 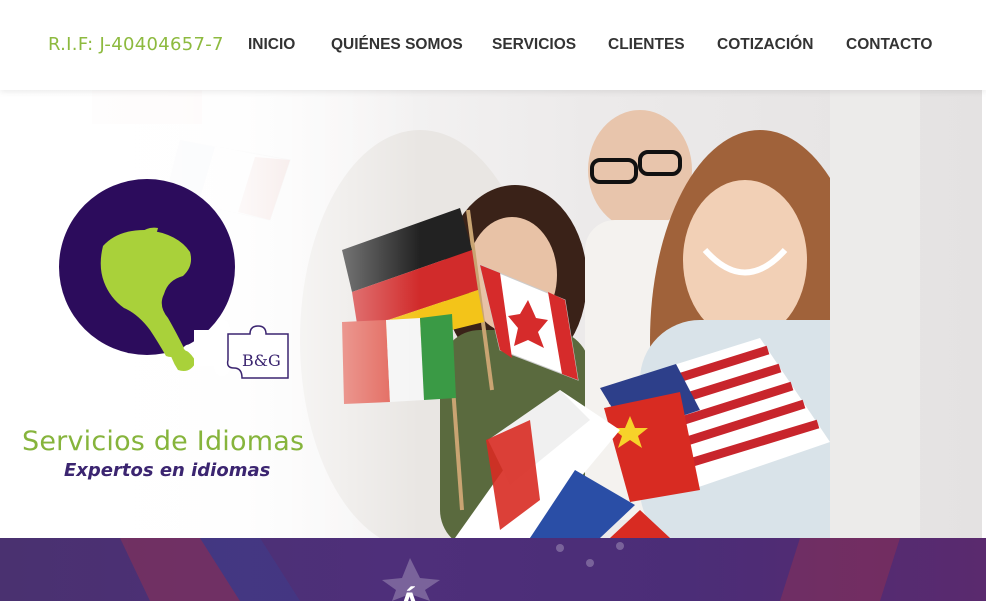 What do you see at coordinates (889, 45) in the screenshot?
I see `nav-contacto: CONTACTO` at bounding box center [889, 45].